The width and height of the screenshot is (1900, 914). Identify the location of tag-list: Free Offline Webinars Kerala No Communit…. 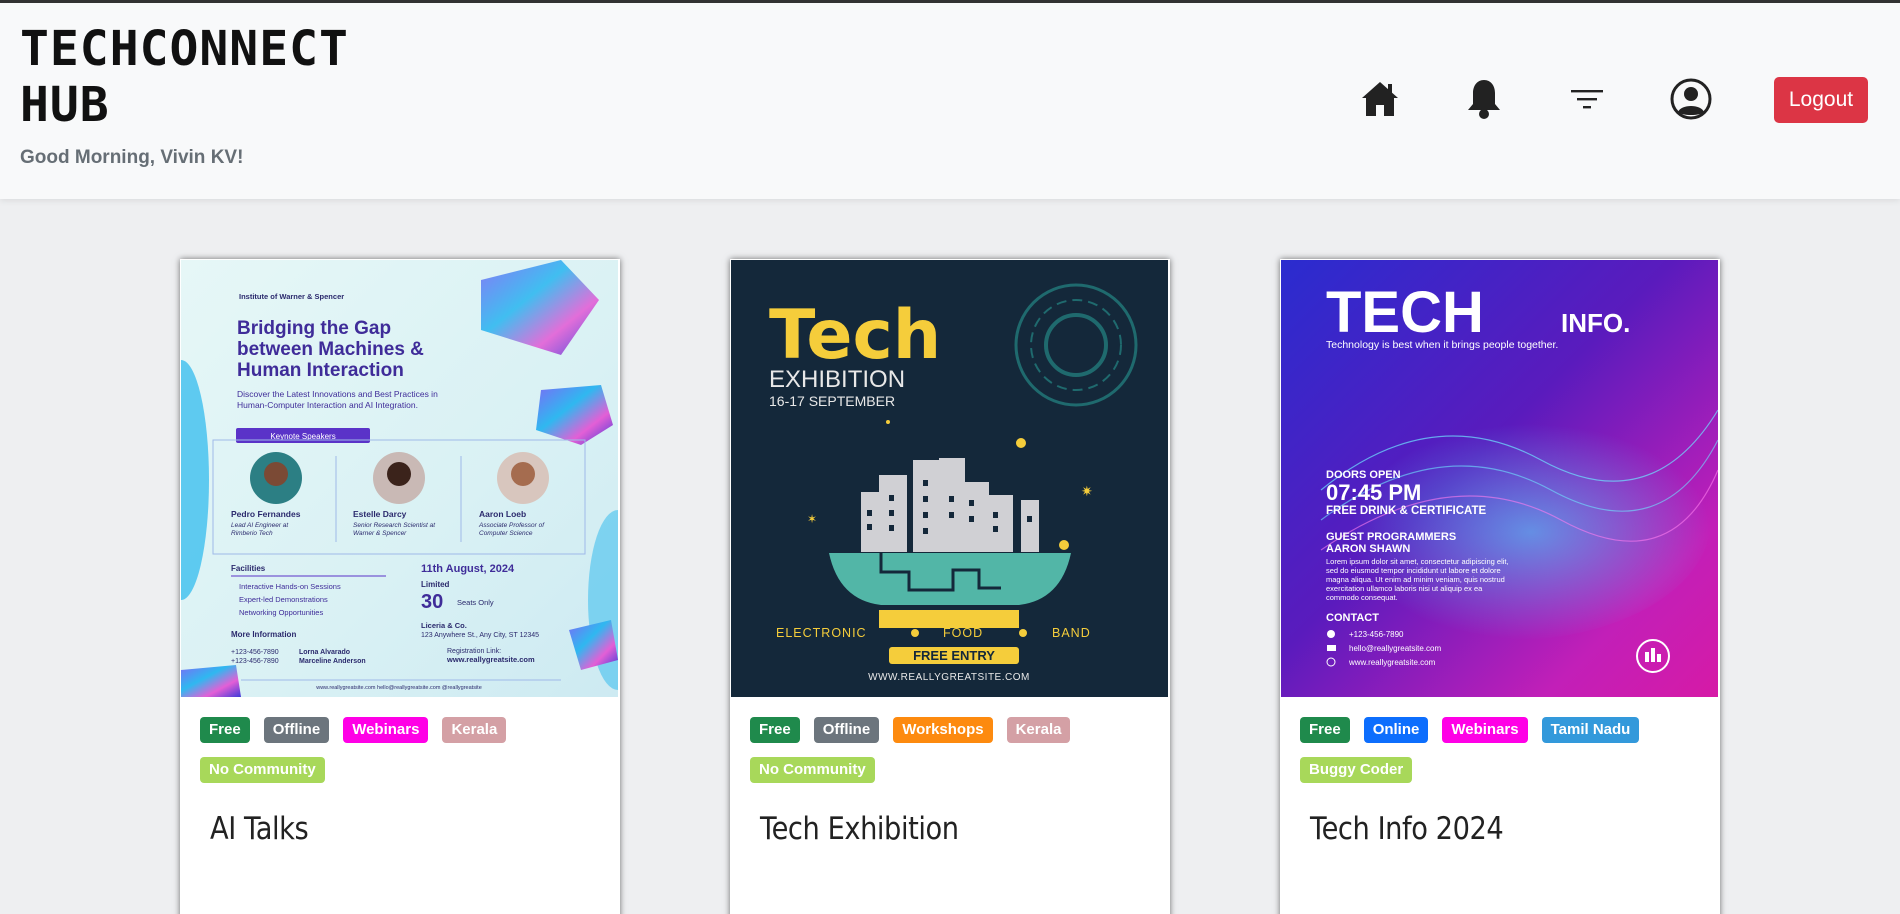
(400, 750).